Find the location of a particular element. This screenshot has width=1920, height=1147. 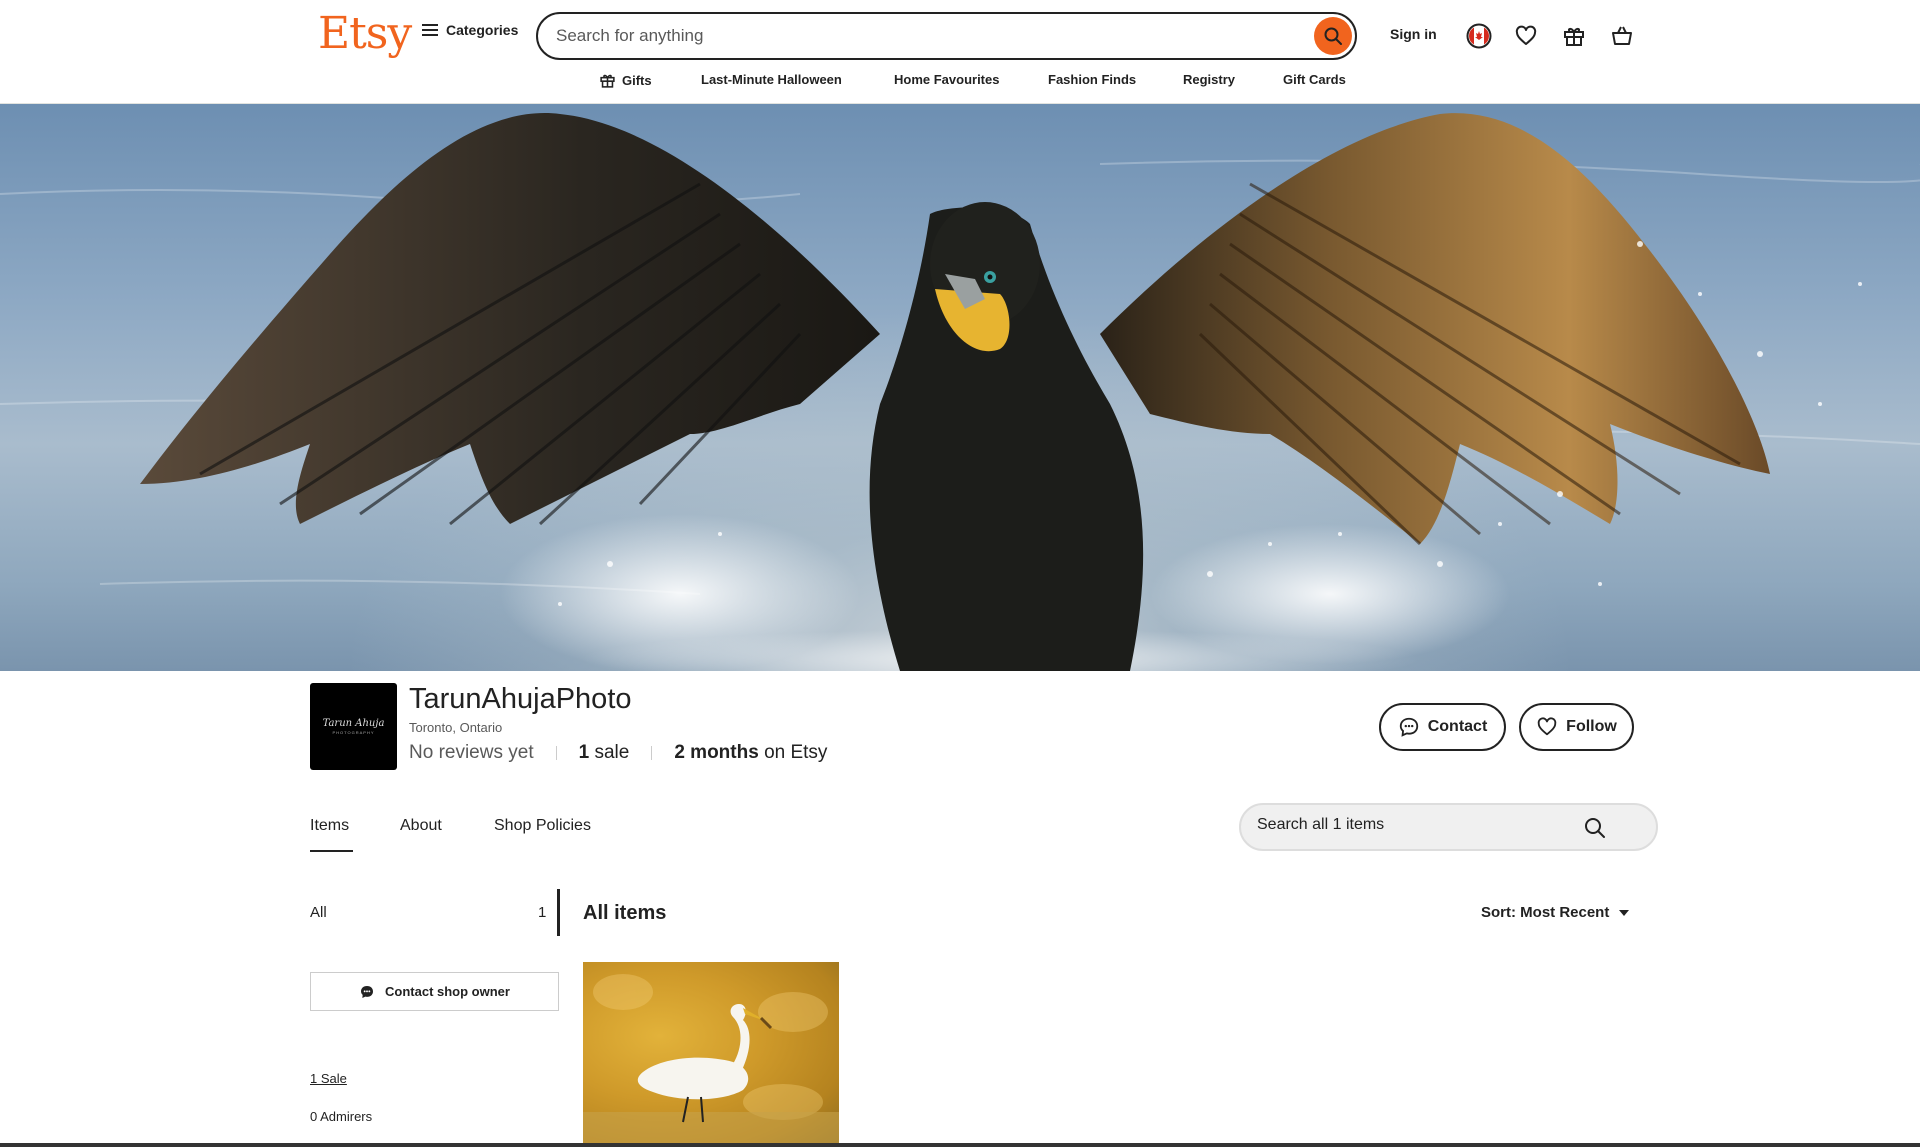

shopping-bag-icon is located at coordinates (1622, 35).